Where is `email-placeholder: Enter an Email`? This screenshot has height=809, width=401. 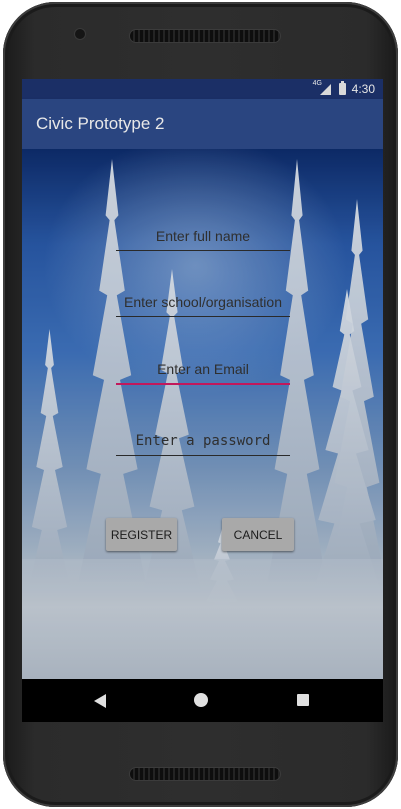
email-placeholder: Enter an Email is located at coordinates (203, 369).